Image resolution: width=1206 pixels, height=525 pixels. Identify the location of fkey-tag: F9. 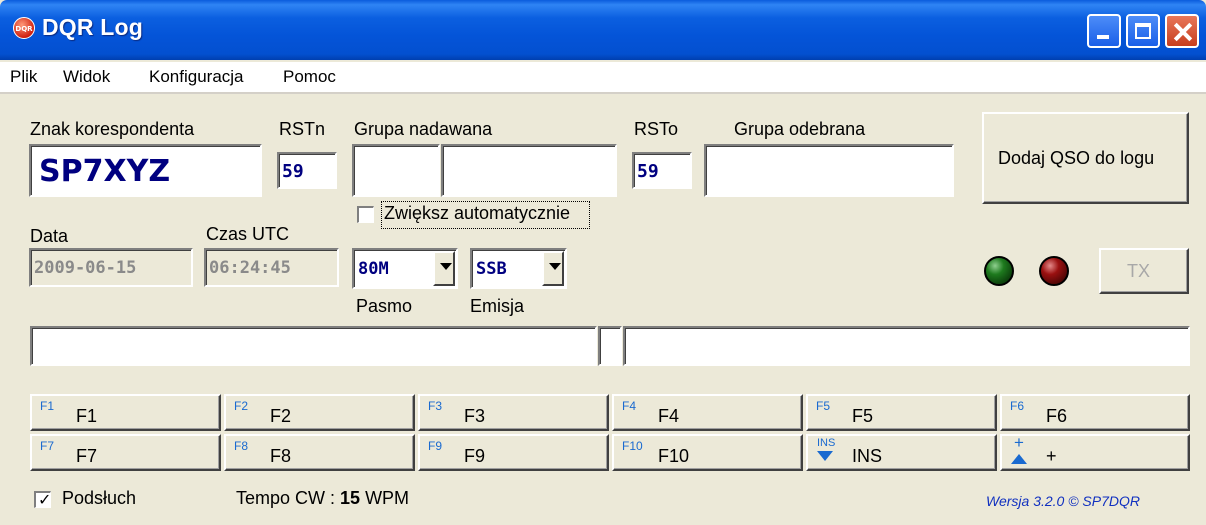
(435, 446).